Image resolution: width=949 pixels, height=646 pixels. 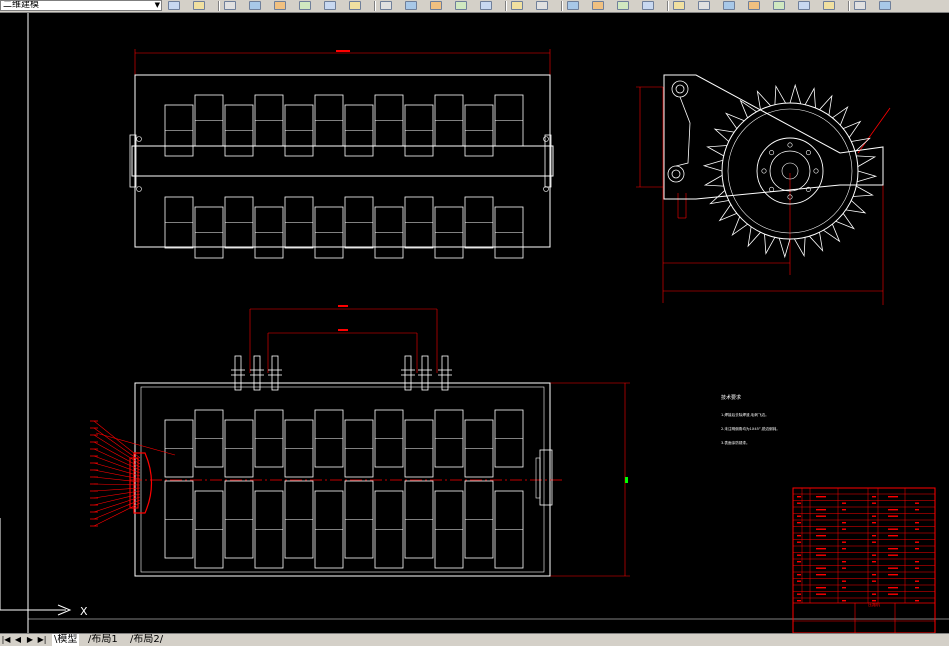 What do you see at coordinates (44, 568) in the screenshot?
I see `ucs-icon: X` at bounding box center [44, 568].